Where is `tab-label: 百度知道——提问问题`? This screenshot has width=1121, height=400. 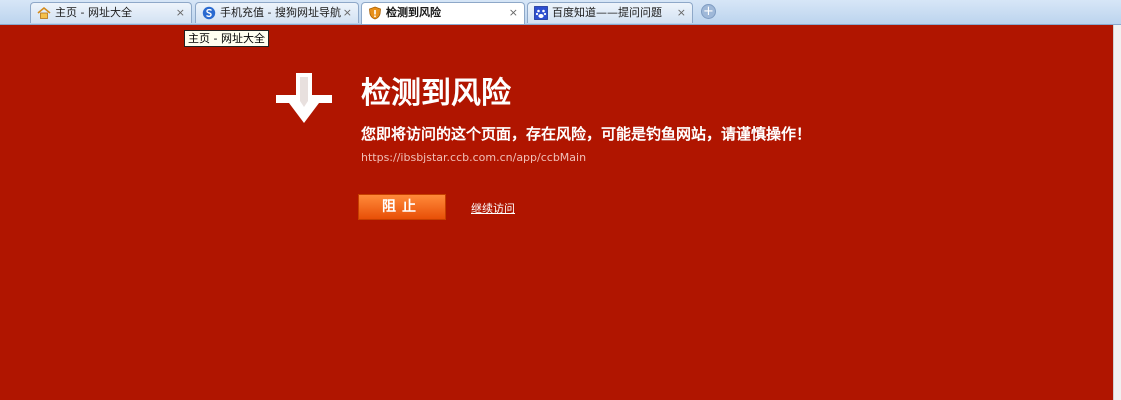
tab-label: 百度知道——提问问题 is located at coordinates (607, 12).